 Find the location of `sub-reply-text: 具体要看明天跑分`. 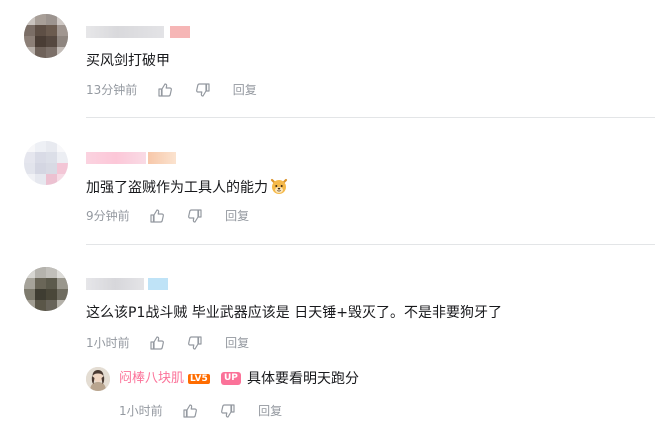

sub-reply-text: 具体要看明天跑分 is located at coordinates (303, 379).